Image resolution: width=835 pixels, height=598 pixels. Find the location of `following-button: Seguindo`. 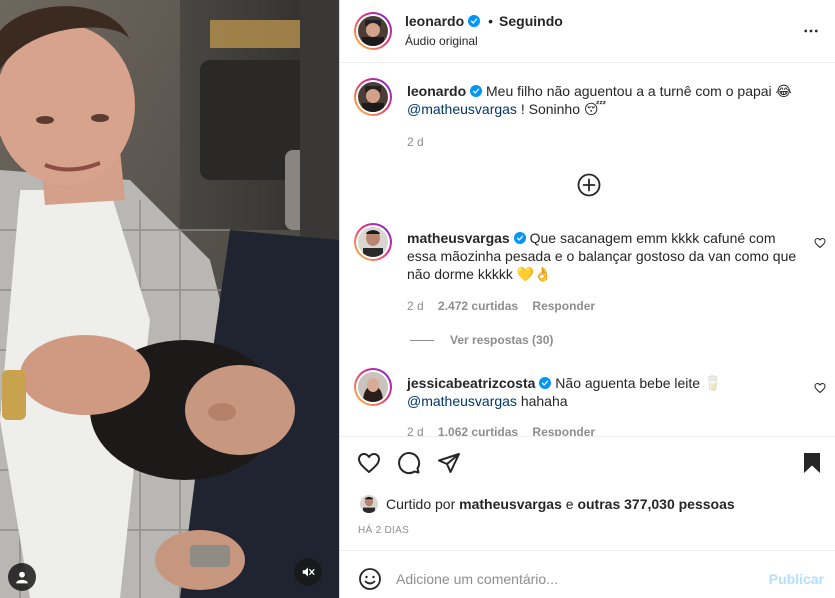

following-button: Seguindo is located at coordinates (531, 21).